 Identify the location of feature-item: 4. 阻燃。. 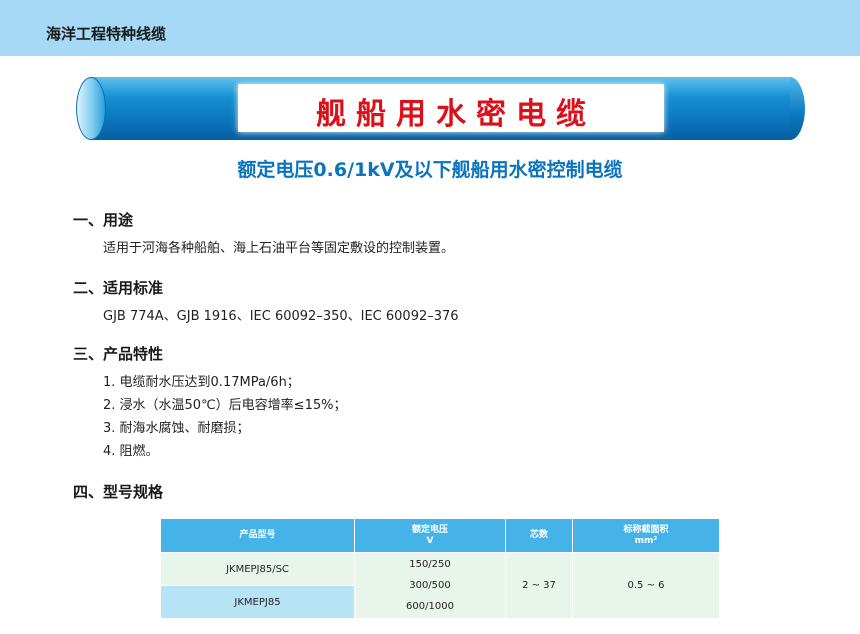
(131, 451).